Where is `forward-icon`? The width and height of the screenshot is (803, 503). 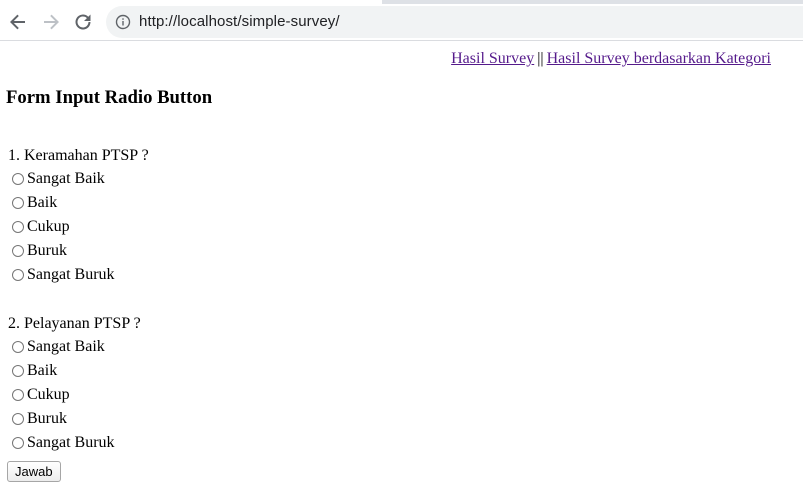
forward-icon is located at coordinates (51, 22).